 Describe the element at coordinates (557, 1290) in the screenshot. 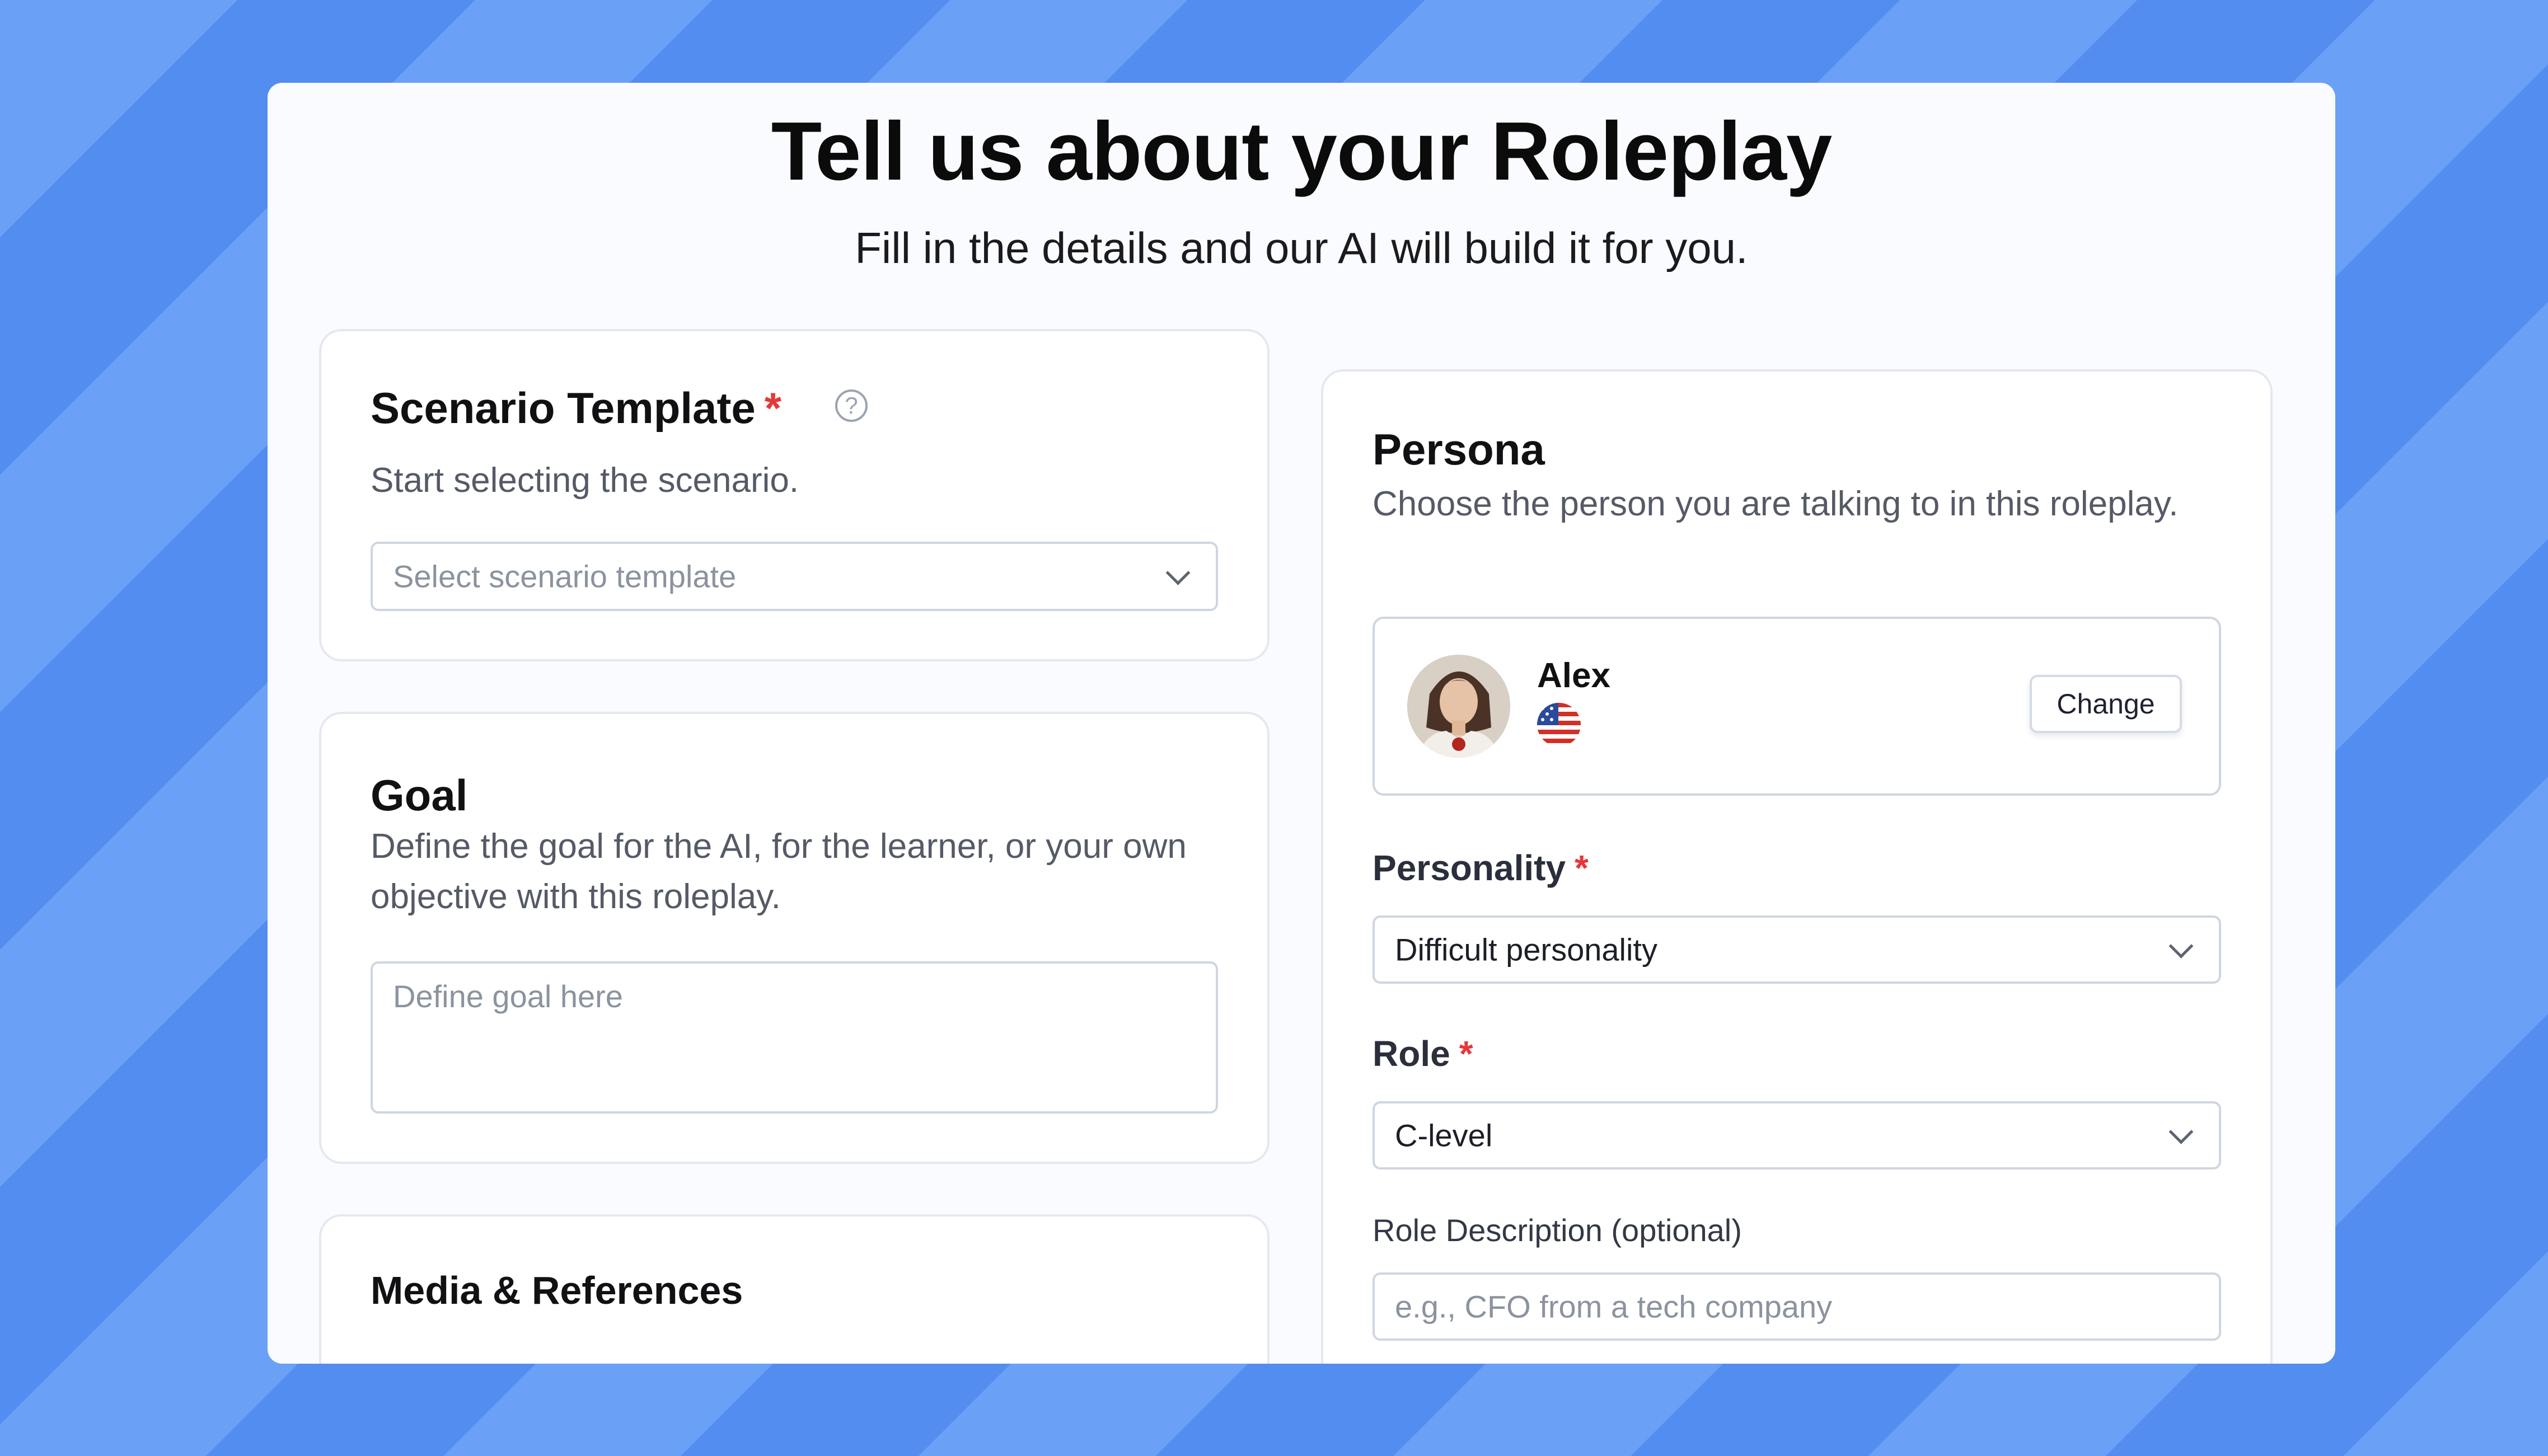

I see `media-references-title: Media & References` at that location.